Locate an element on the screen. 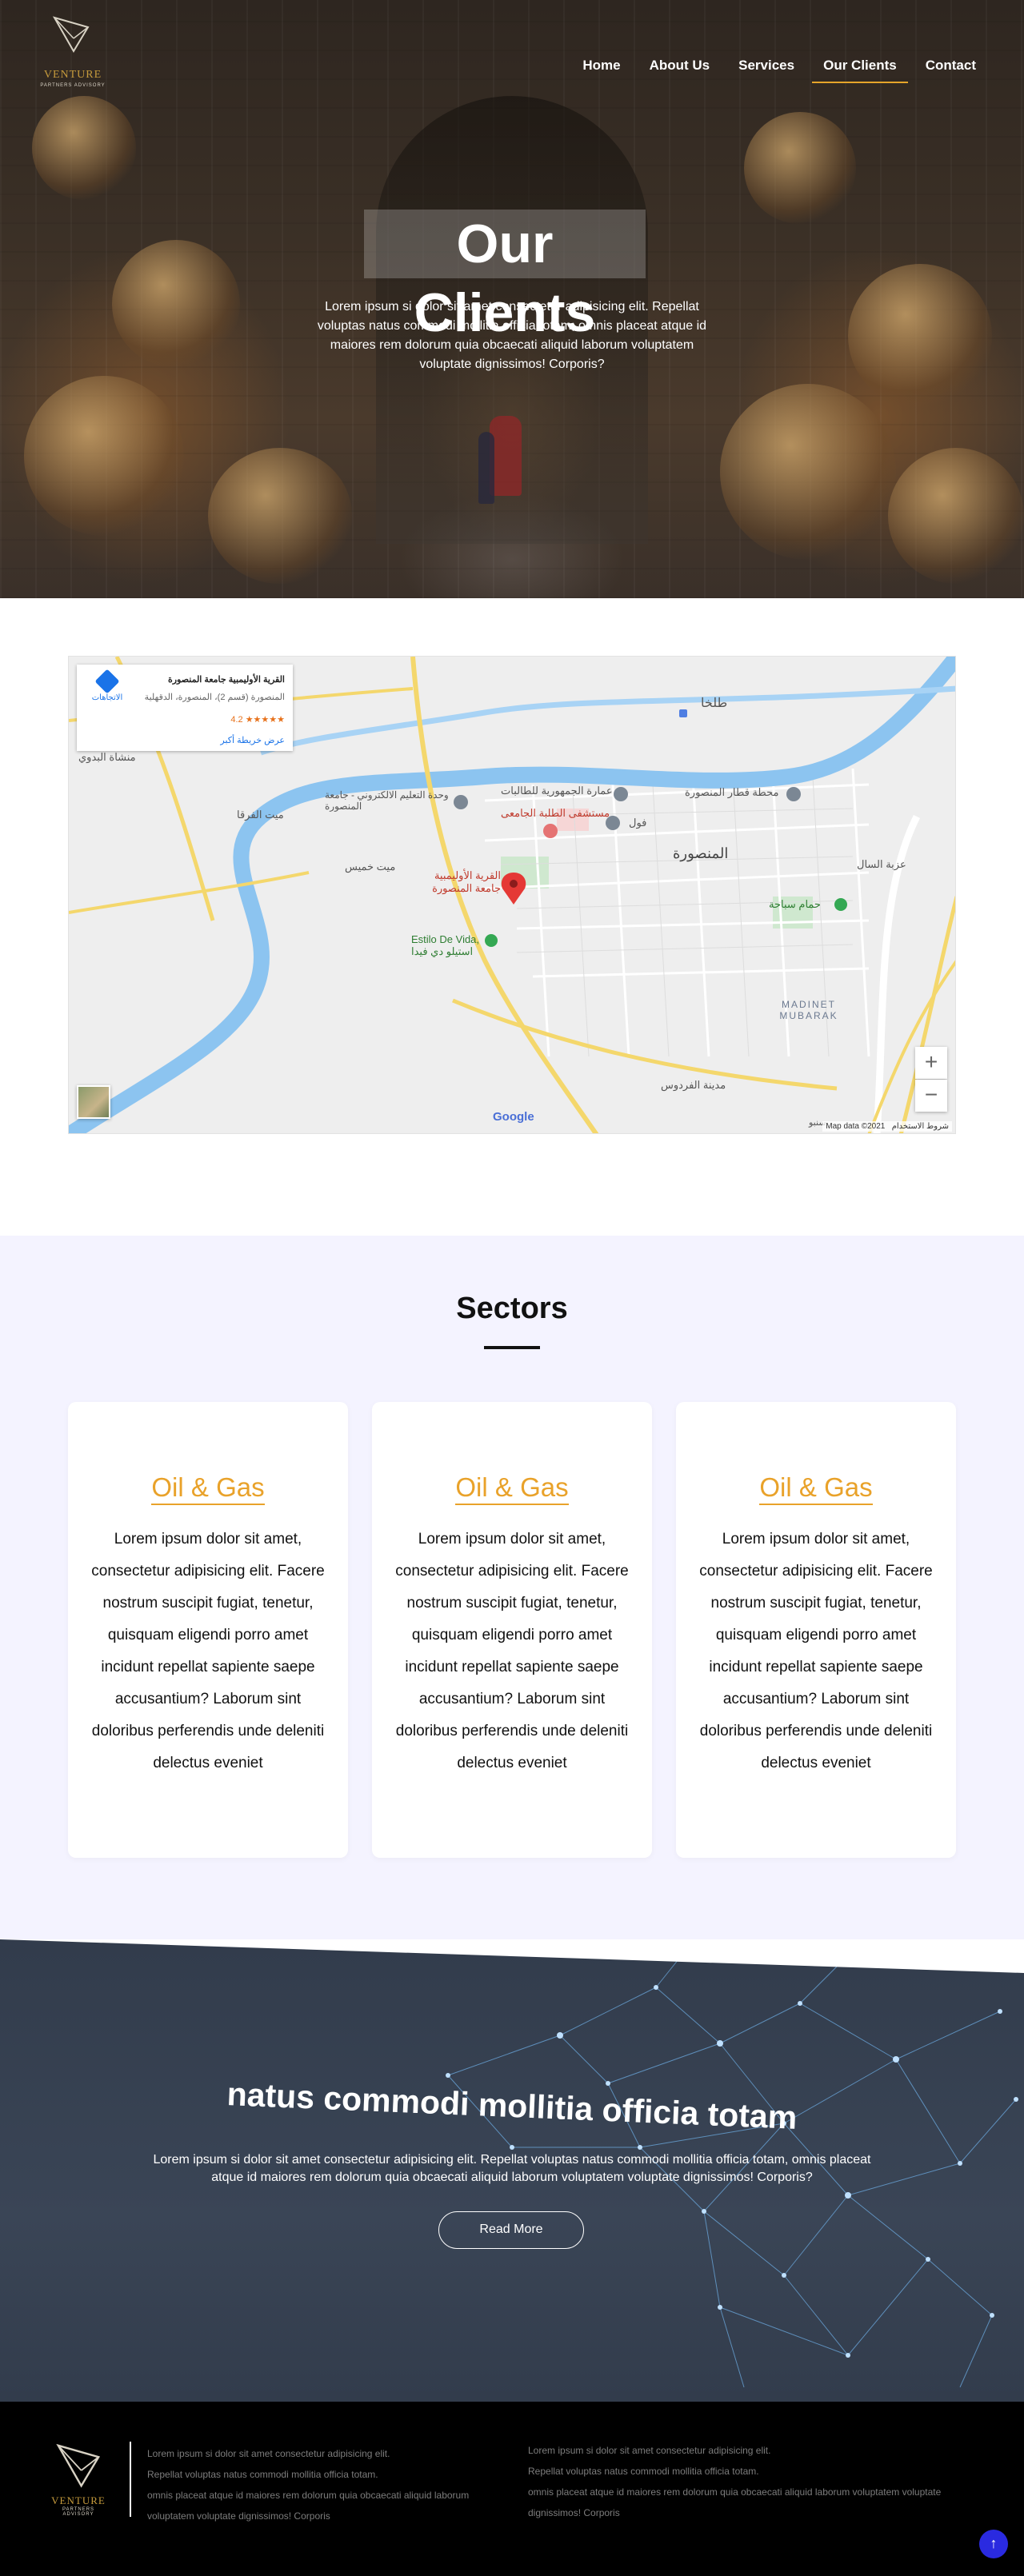  footer-logo-tagline: PARTNERS ADVISORY is located at coordinates (78, 2512).